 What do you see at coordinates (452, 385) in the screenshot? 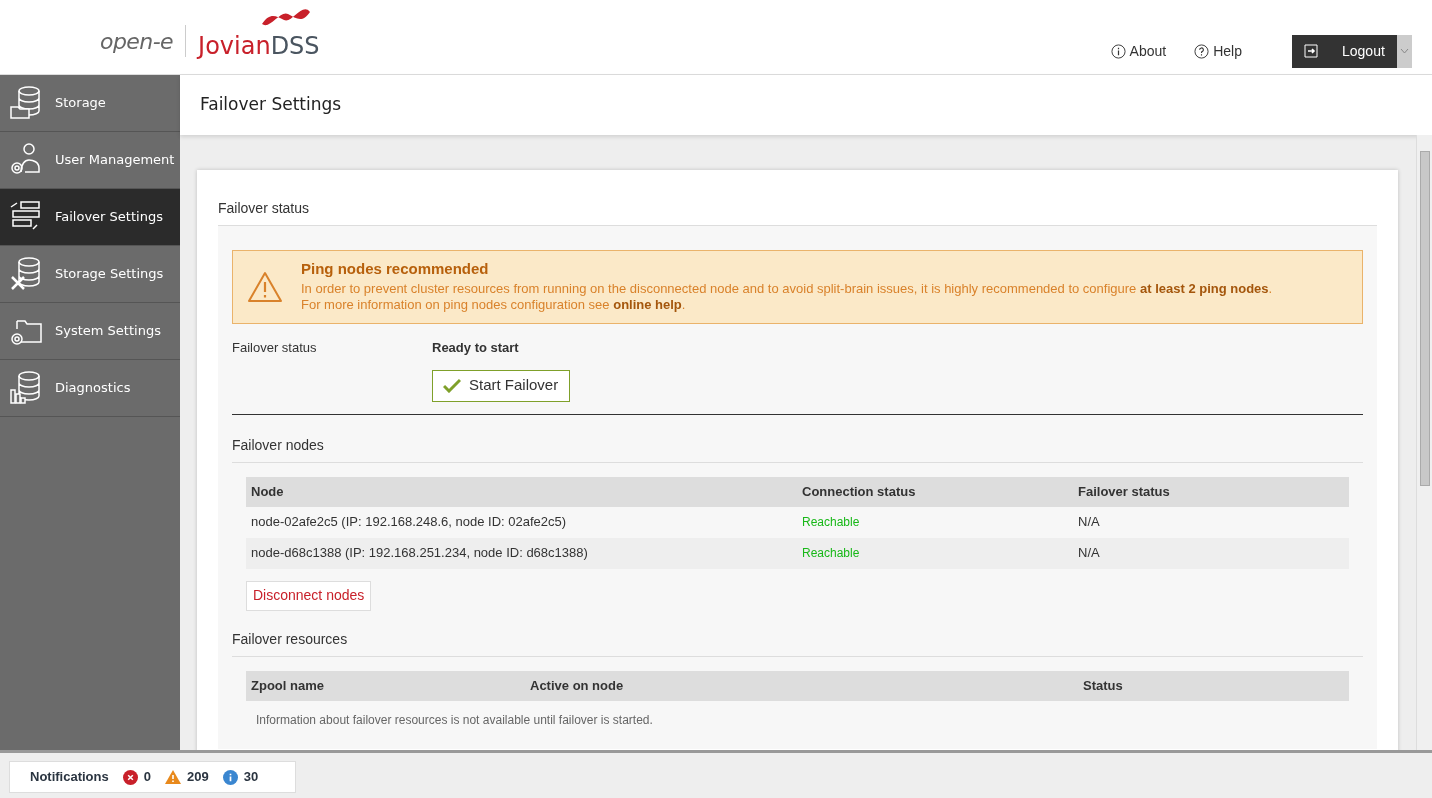
I see `check-icon` at bounding box center [452, 385].